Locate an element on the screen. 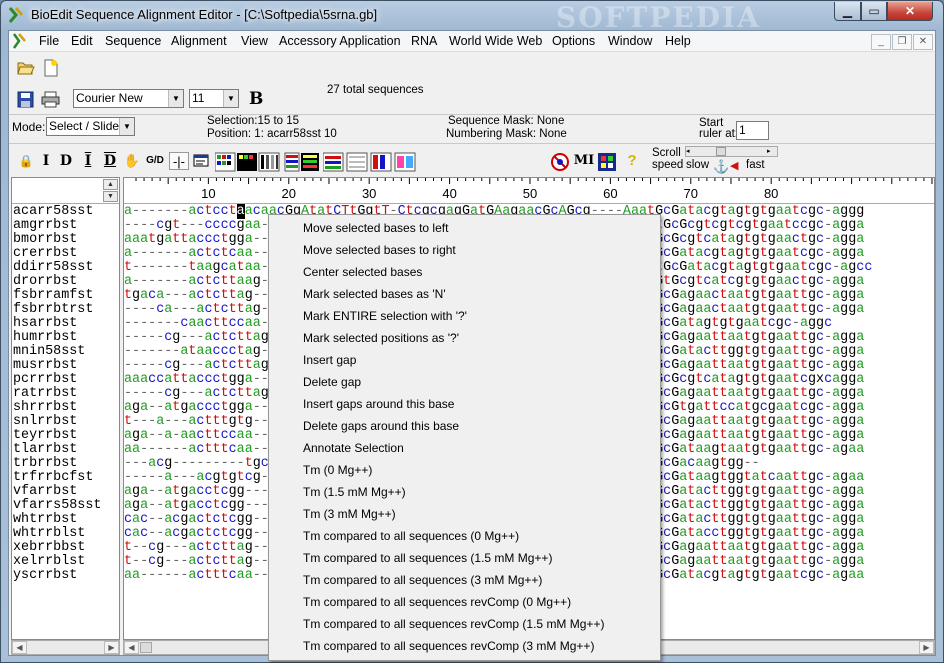 The height and width of the screenshot is (663, 944). sequence-name: shrrrbst is located at coordinates (57, 408).